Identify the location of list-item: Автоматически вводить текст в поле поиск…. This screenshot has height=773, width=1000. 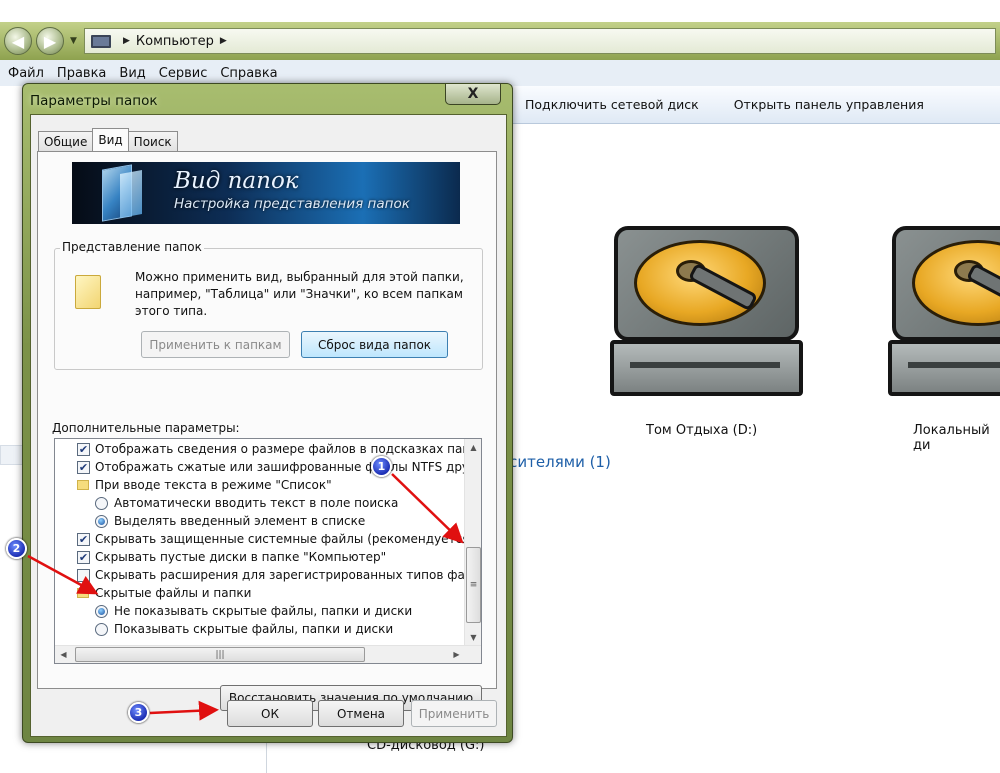
(246, 503).